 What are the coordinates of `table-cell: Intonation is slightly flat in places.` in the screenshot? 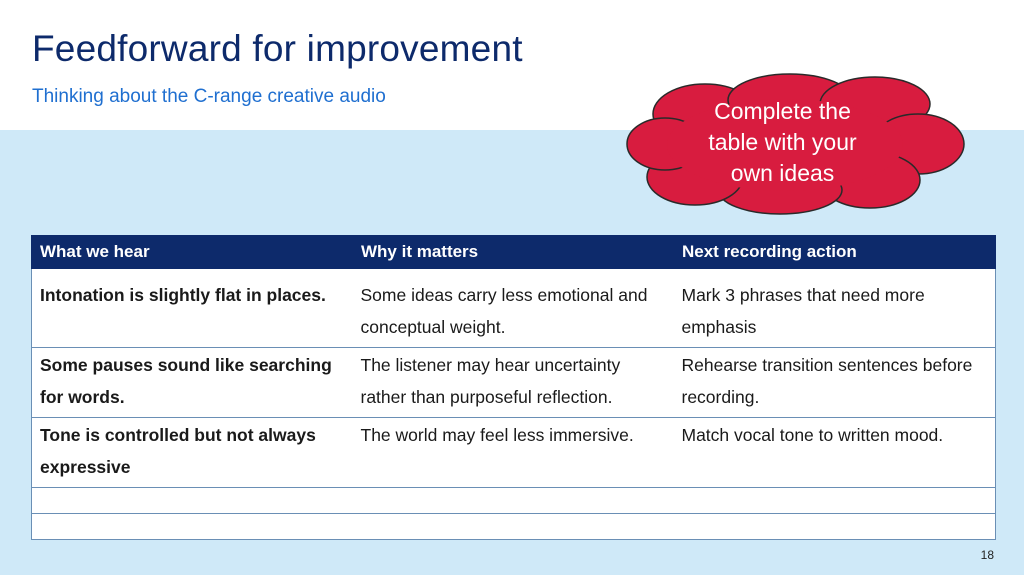 It's located at (192, 308).